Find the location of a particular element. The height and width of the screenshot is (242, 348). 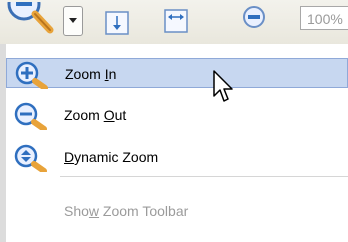

zoom-dropdown-icon is located at coordinates (30, 18).